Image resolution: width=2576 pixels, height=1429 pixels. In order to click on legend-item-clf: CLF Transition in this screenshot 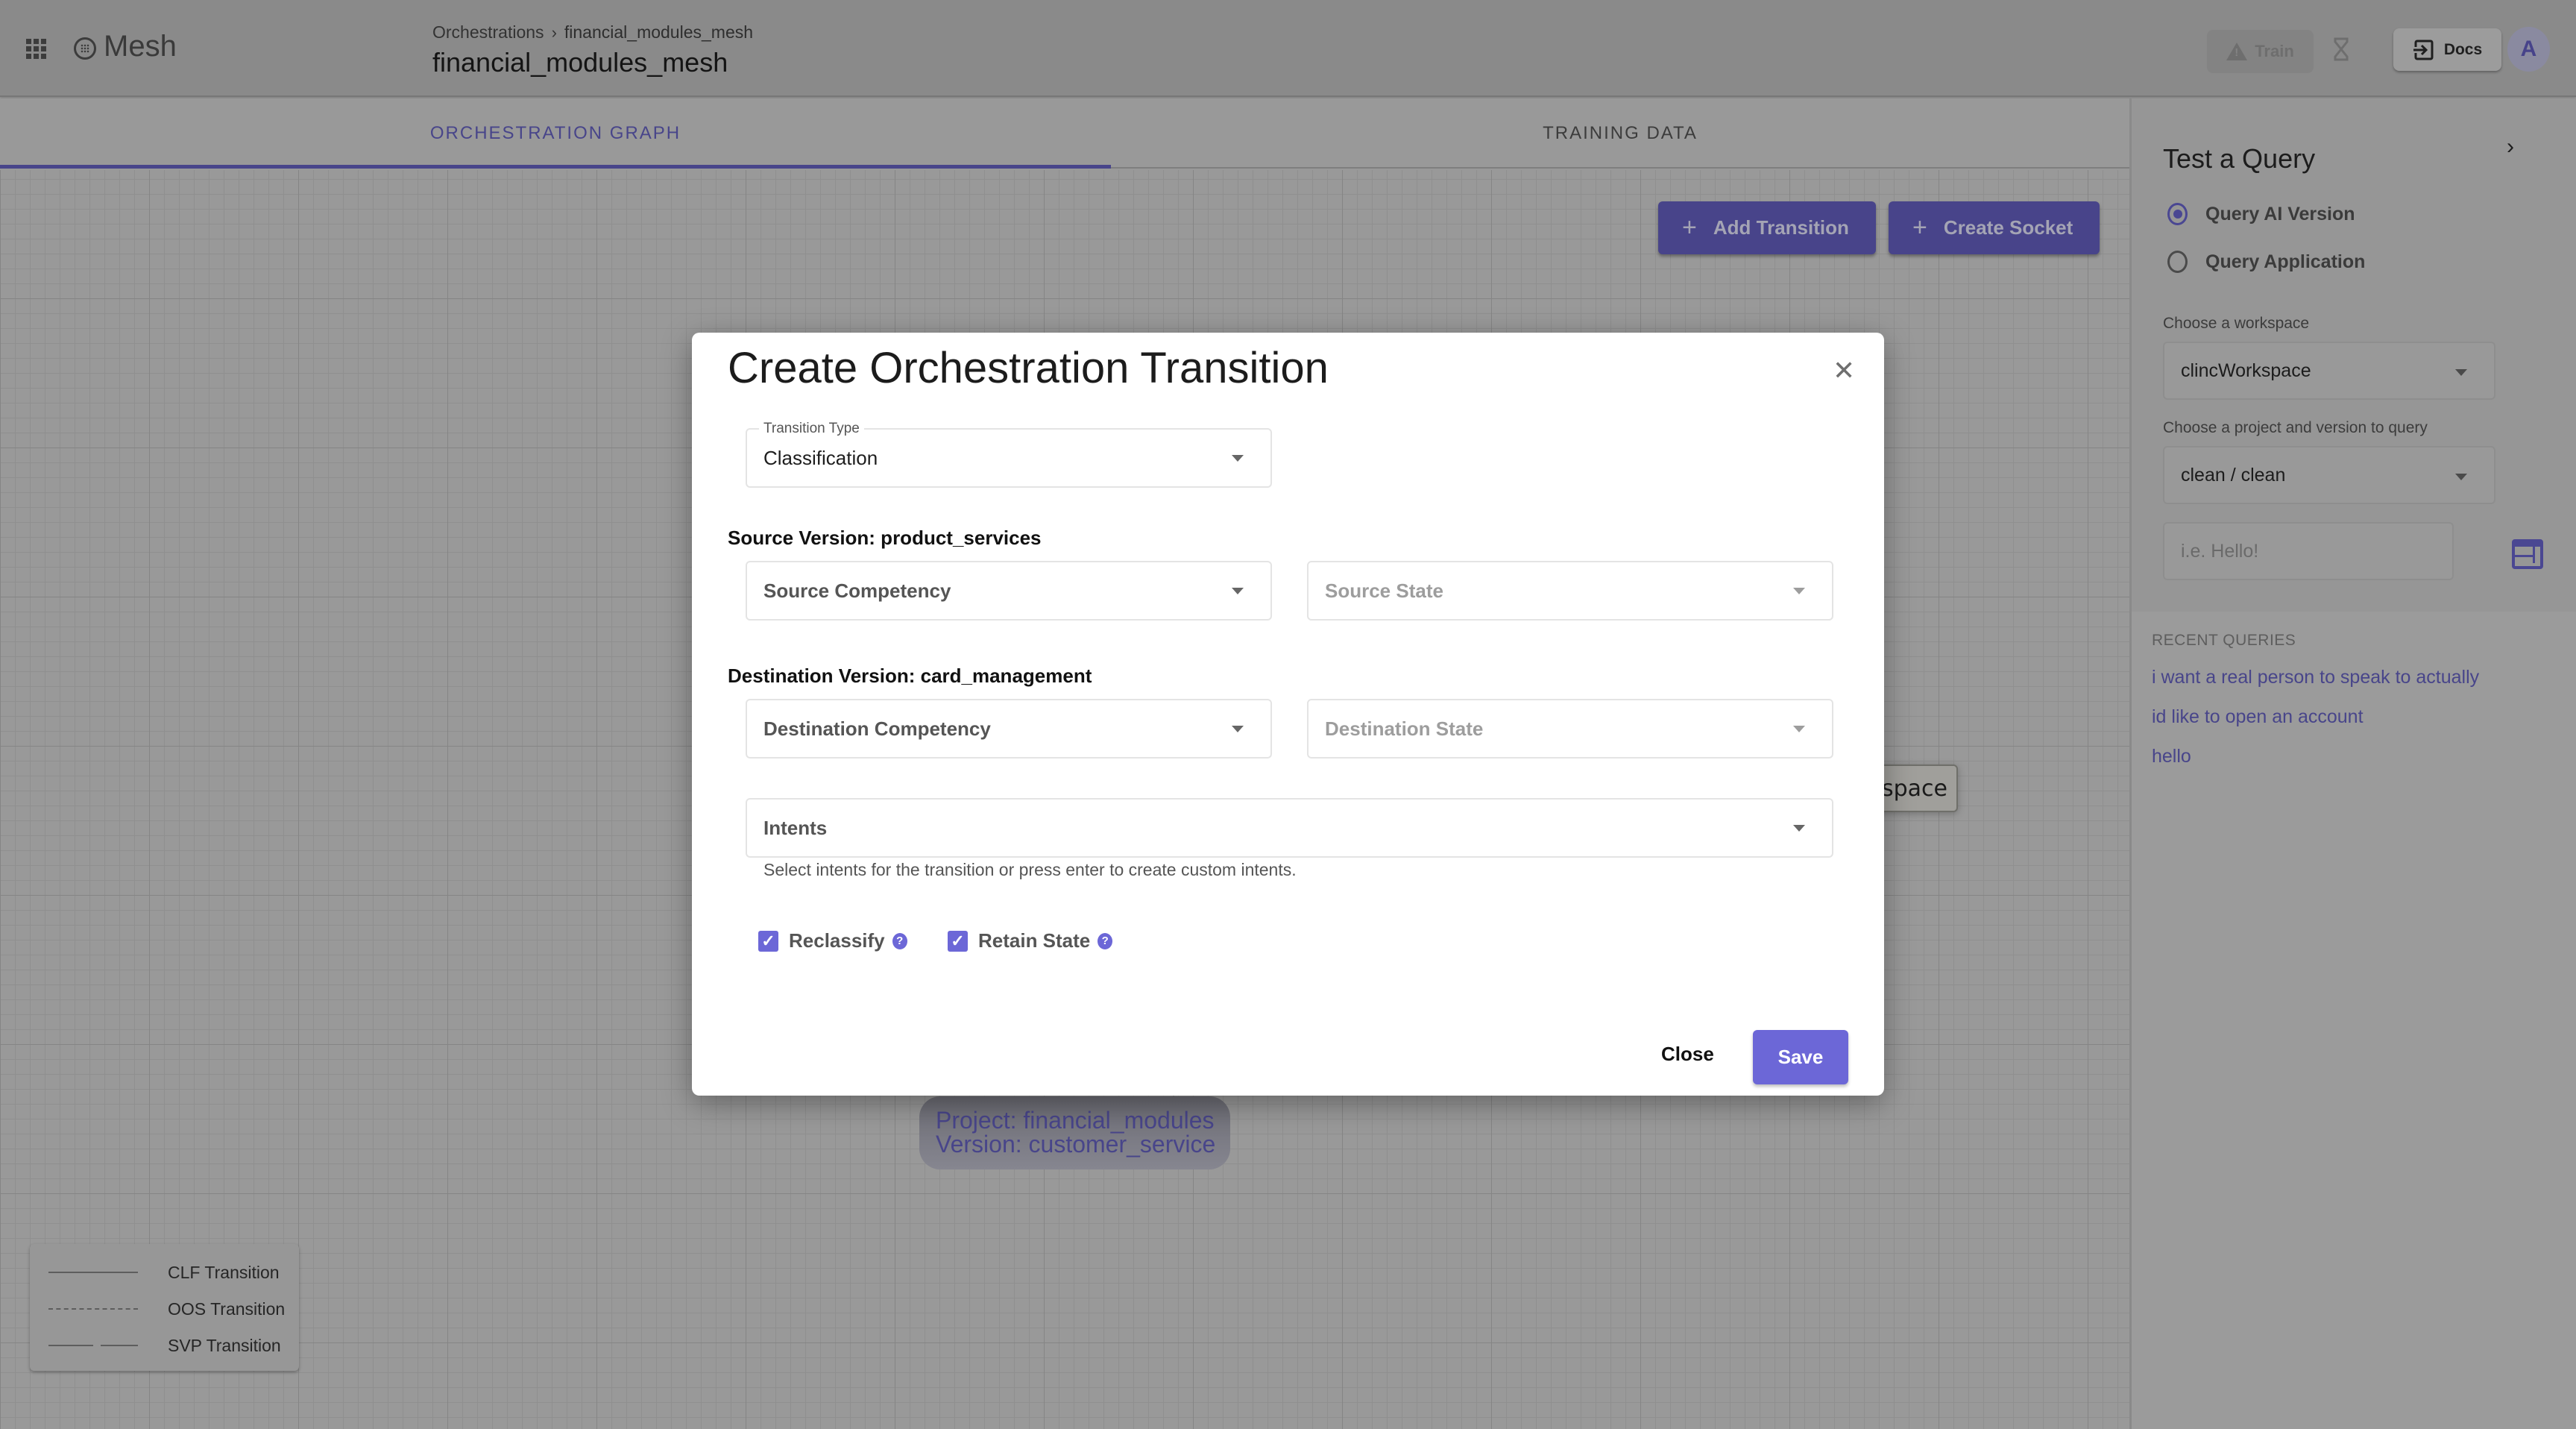, I will do `click(164, 1272)`.